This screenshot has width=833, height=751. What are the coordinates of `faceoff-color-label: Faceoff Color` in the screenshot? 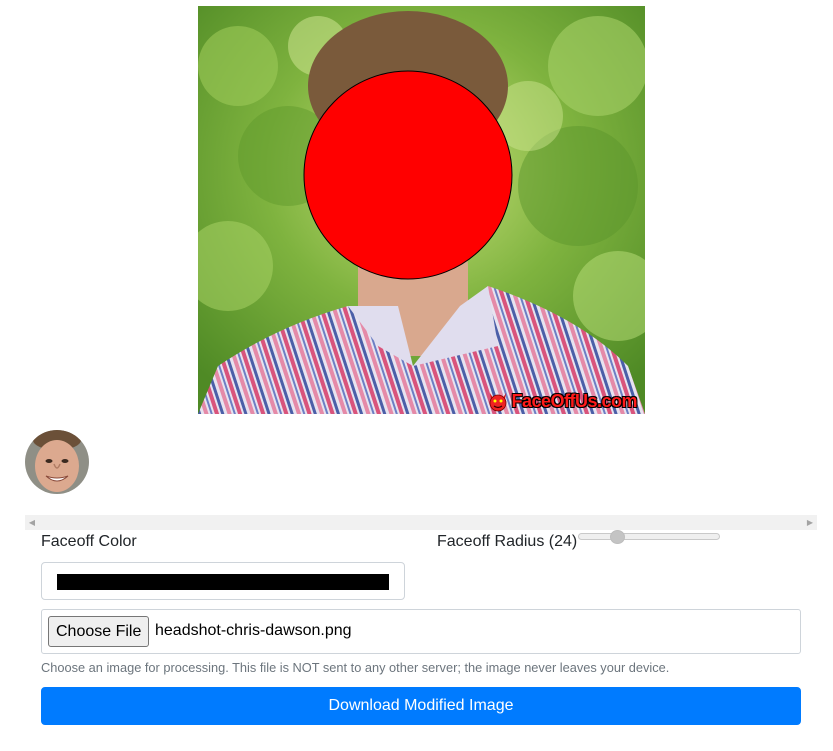 It's located at (89, 541).